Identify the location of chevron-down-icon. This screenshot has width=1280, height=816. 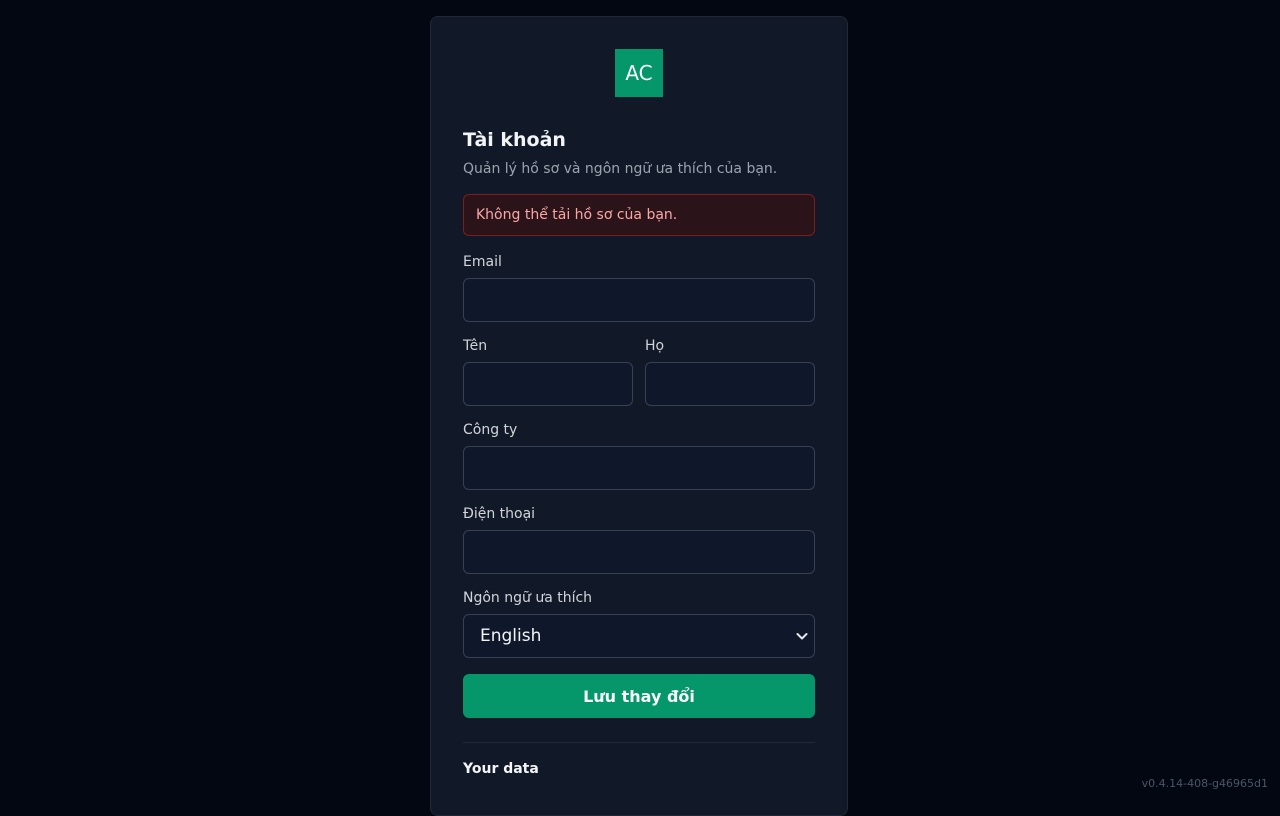
(802, 636).